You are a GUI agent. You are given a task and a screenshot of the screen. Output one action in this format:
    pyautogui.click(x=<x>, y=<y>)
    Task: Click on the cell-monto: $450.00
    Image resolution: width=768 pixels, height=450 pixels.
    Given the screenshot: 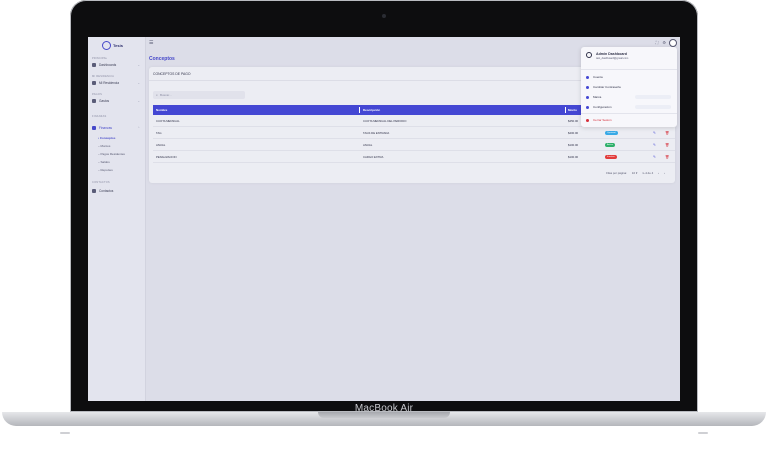 What is the action you would take?
    pyautogui.click(x=573, y=120)
    